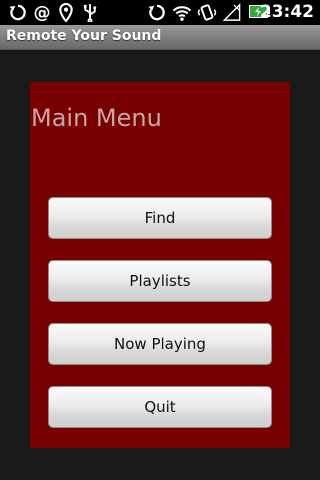 The height and width of the screenshot is (480, 320). Describe the element at coordinates (96, 118) in the screenshot. I see `main-menu-heading: Main Menu` at that location.